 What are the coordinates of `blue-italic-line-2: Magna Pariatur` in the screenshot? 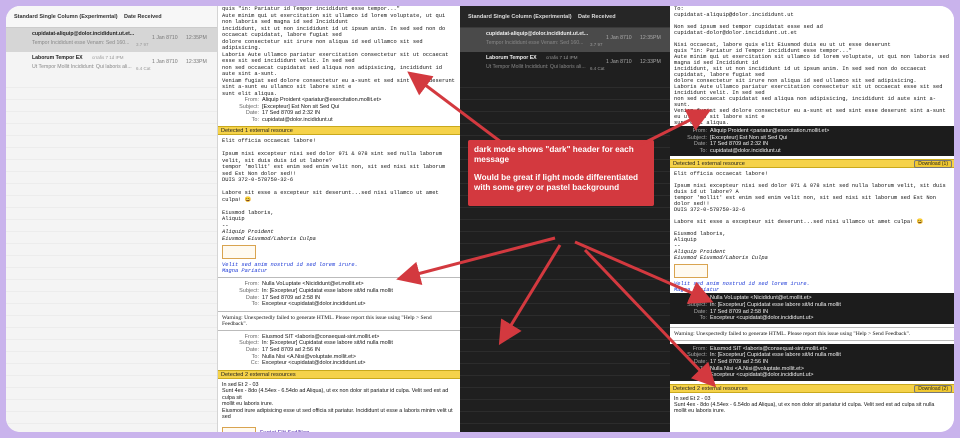 It's located at (245, 271).